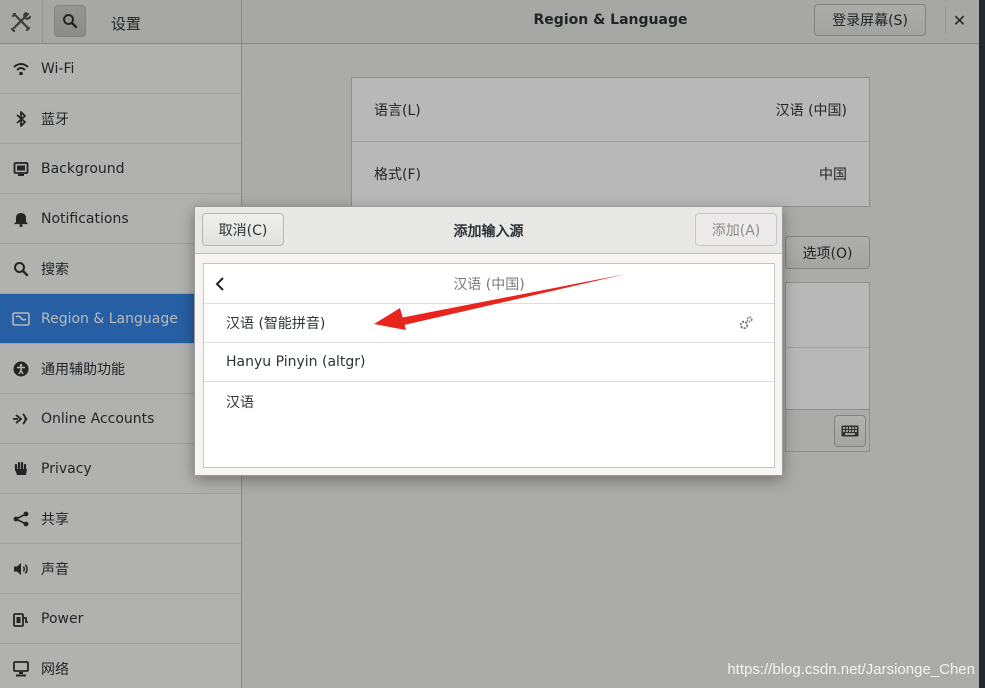  What do you see at coordinates (489, 401) in the screenshot?
I see `list-item-hanyu: 汉语` at bounding box center [489, 401].